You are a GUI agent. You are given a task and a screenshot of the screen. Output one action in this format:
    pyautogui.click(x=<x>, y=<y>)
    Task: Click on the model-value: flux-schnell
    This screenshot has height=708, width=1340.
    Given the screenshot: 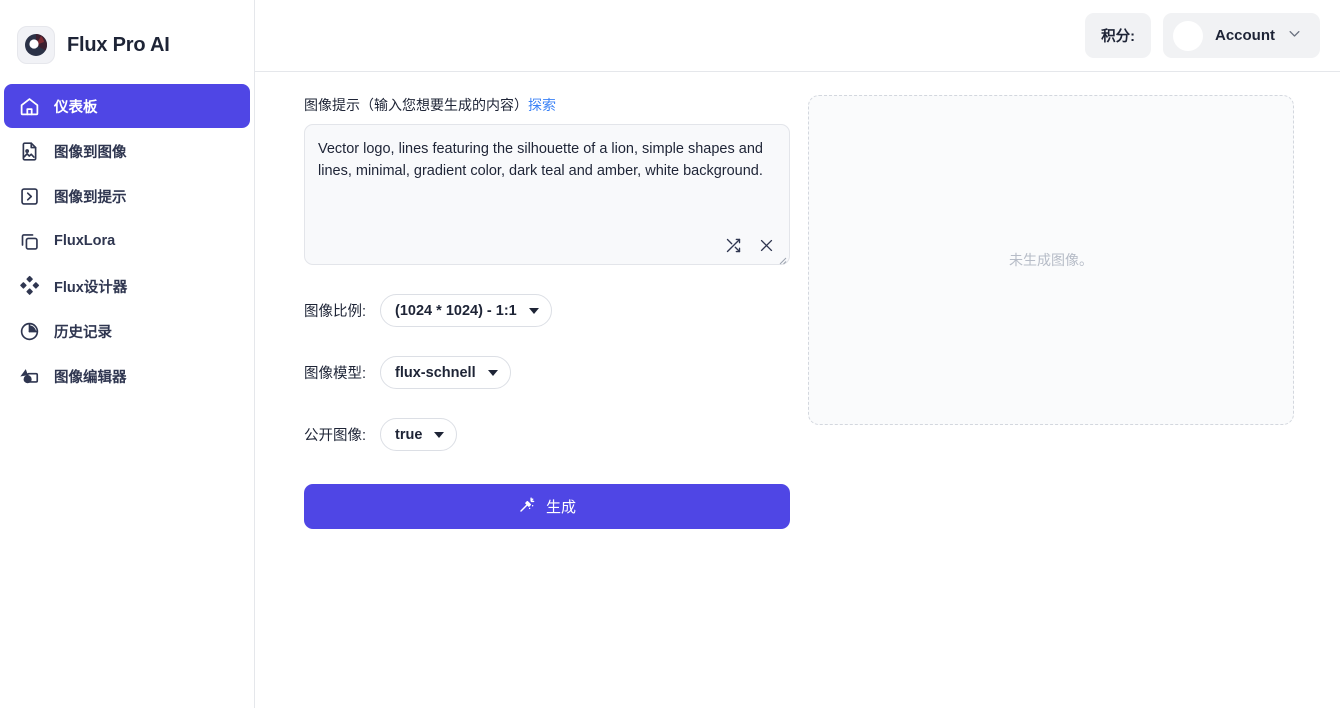 What is the action you would take?
    pyautogui.click(x=435, y=372)
    